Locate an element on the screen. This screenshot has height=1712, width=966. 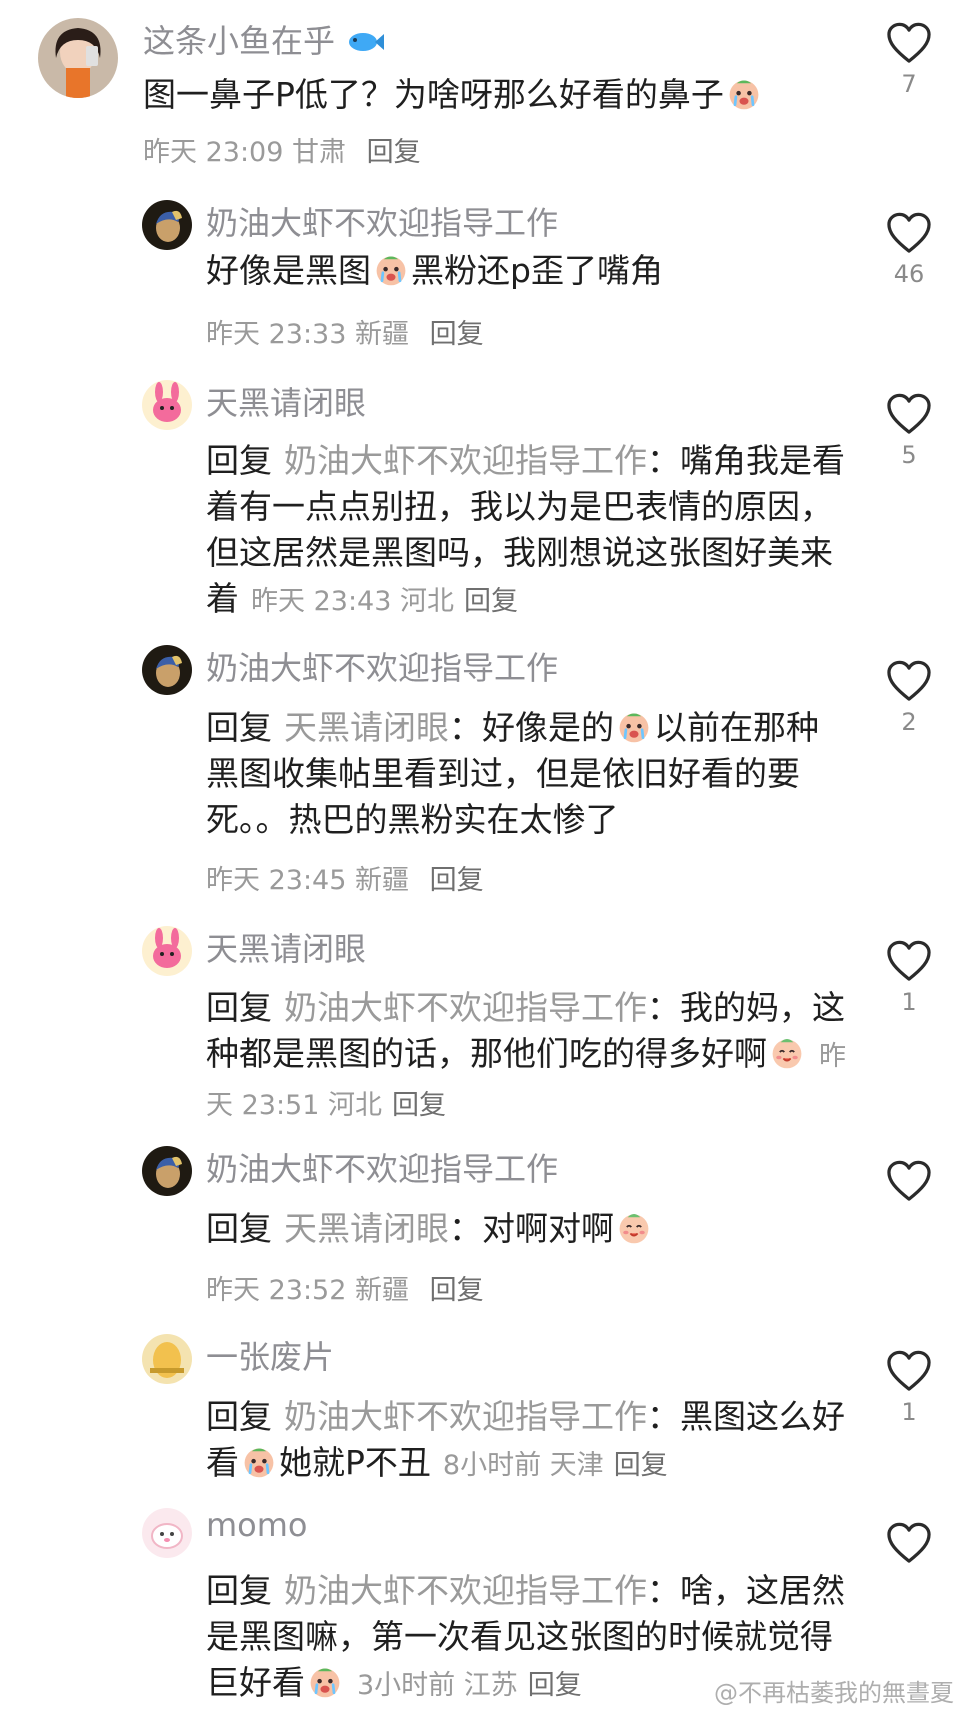
comment-meta: 3小时前 江苏 回复 is located at coordinates (469, 1685).